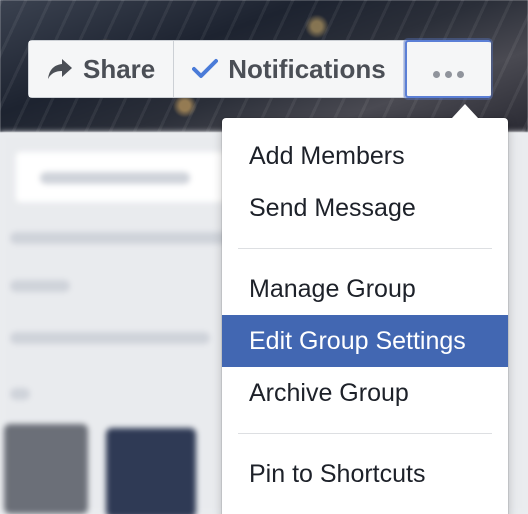 This screenshot has width=528, height=514. Describe the element at coordinates (365, 474) in the screenshot. I see `menu-item-pin-to-shortcuts: Pin to Shortcuts` at that location.